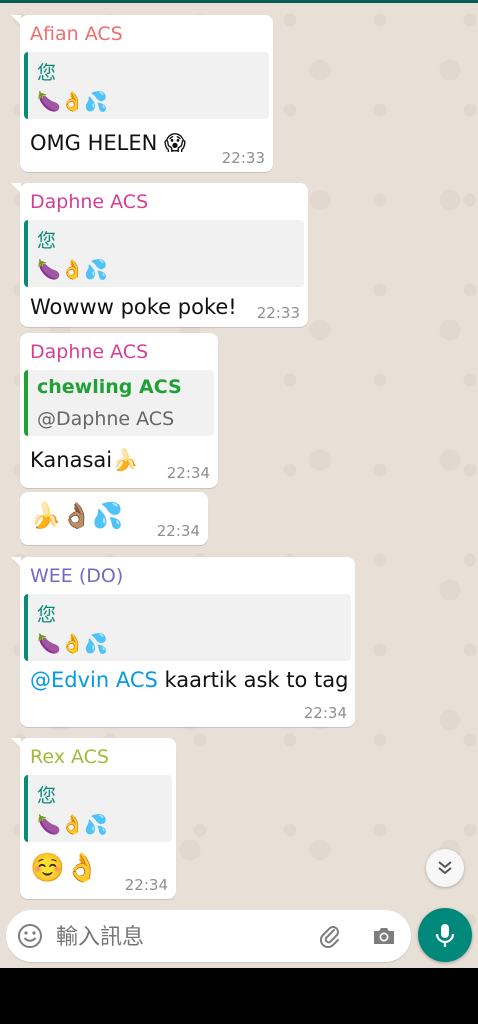 The height and width of the screenshot is (1024, 478). I want to click on message-text-rest: kaartik ask to tag, so click(253, 680).